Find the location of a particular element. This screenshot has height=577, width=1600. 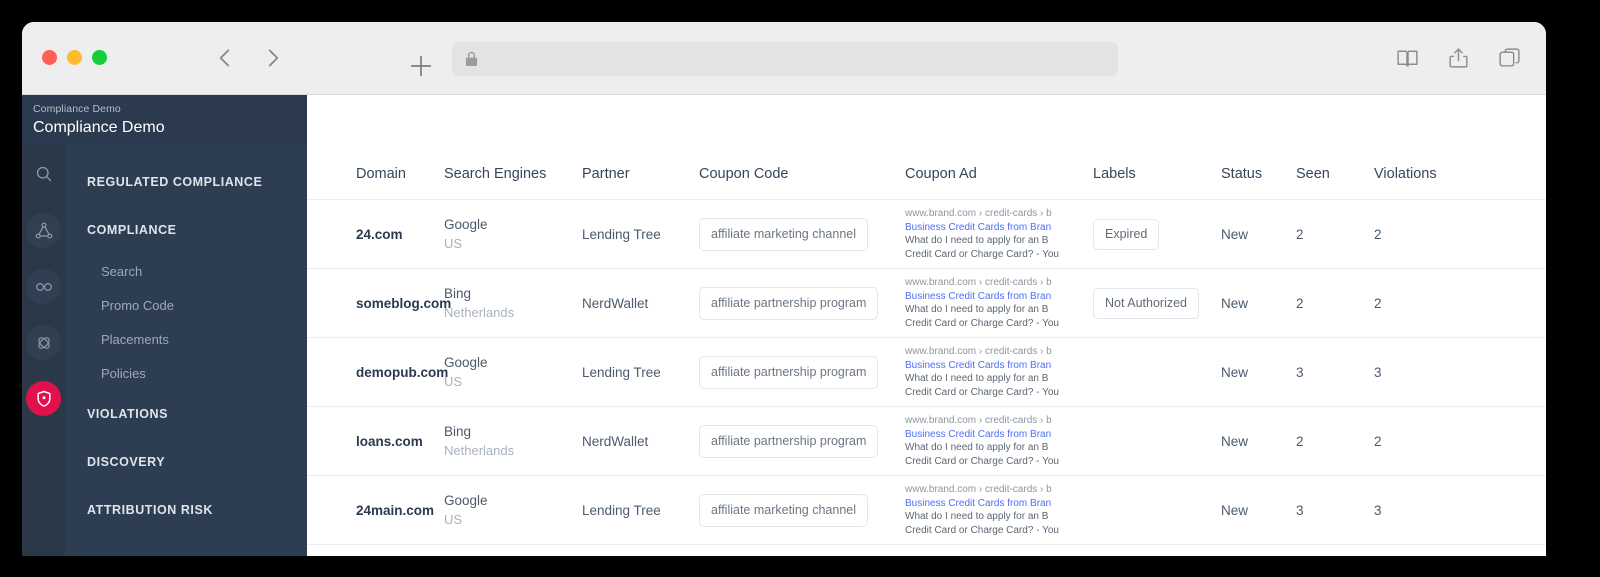

atom-icon is located at coordinates (43, 342).